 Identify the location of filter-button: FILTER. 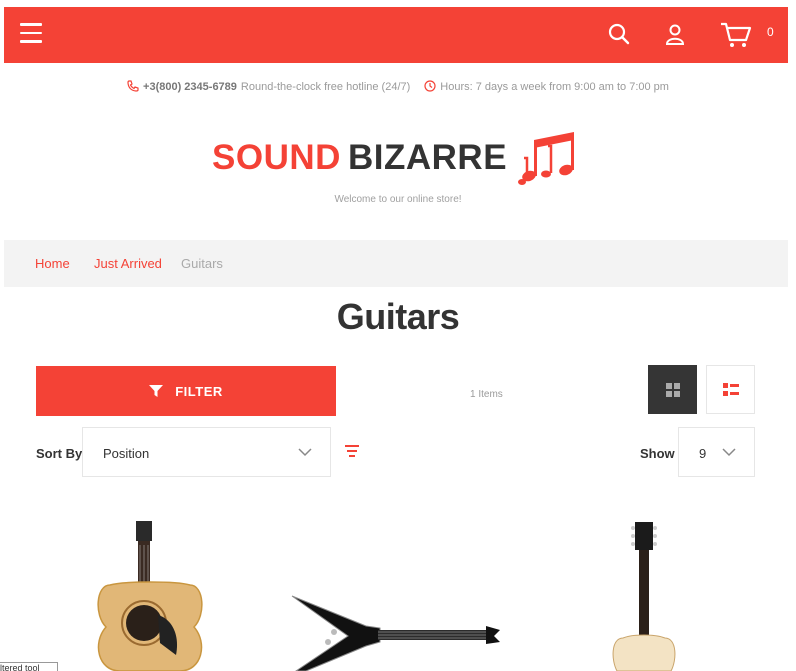
(186, 391).